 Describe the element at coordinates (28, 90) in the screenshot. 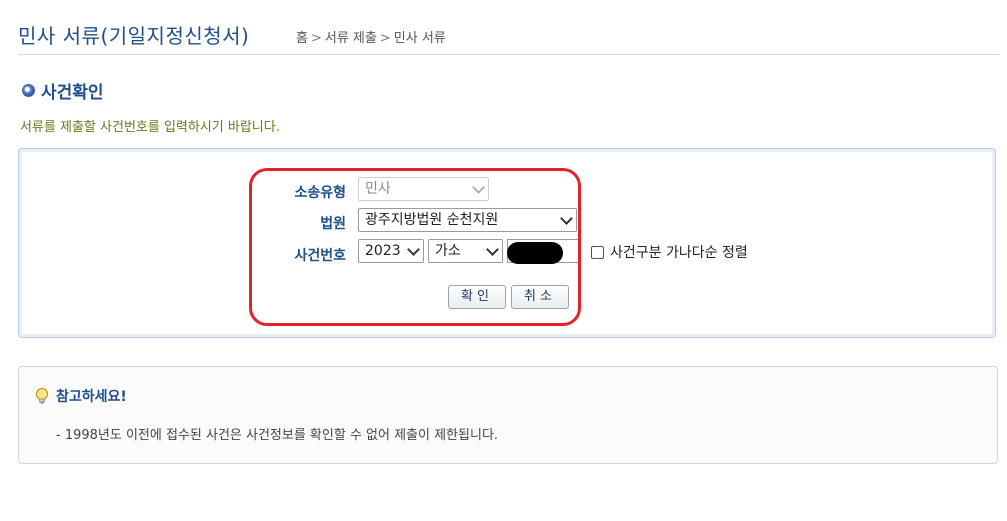

I see `bullet-circle-icon` at that location.